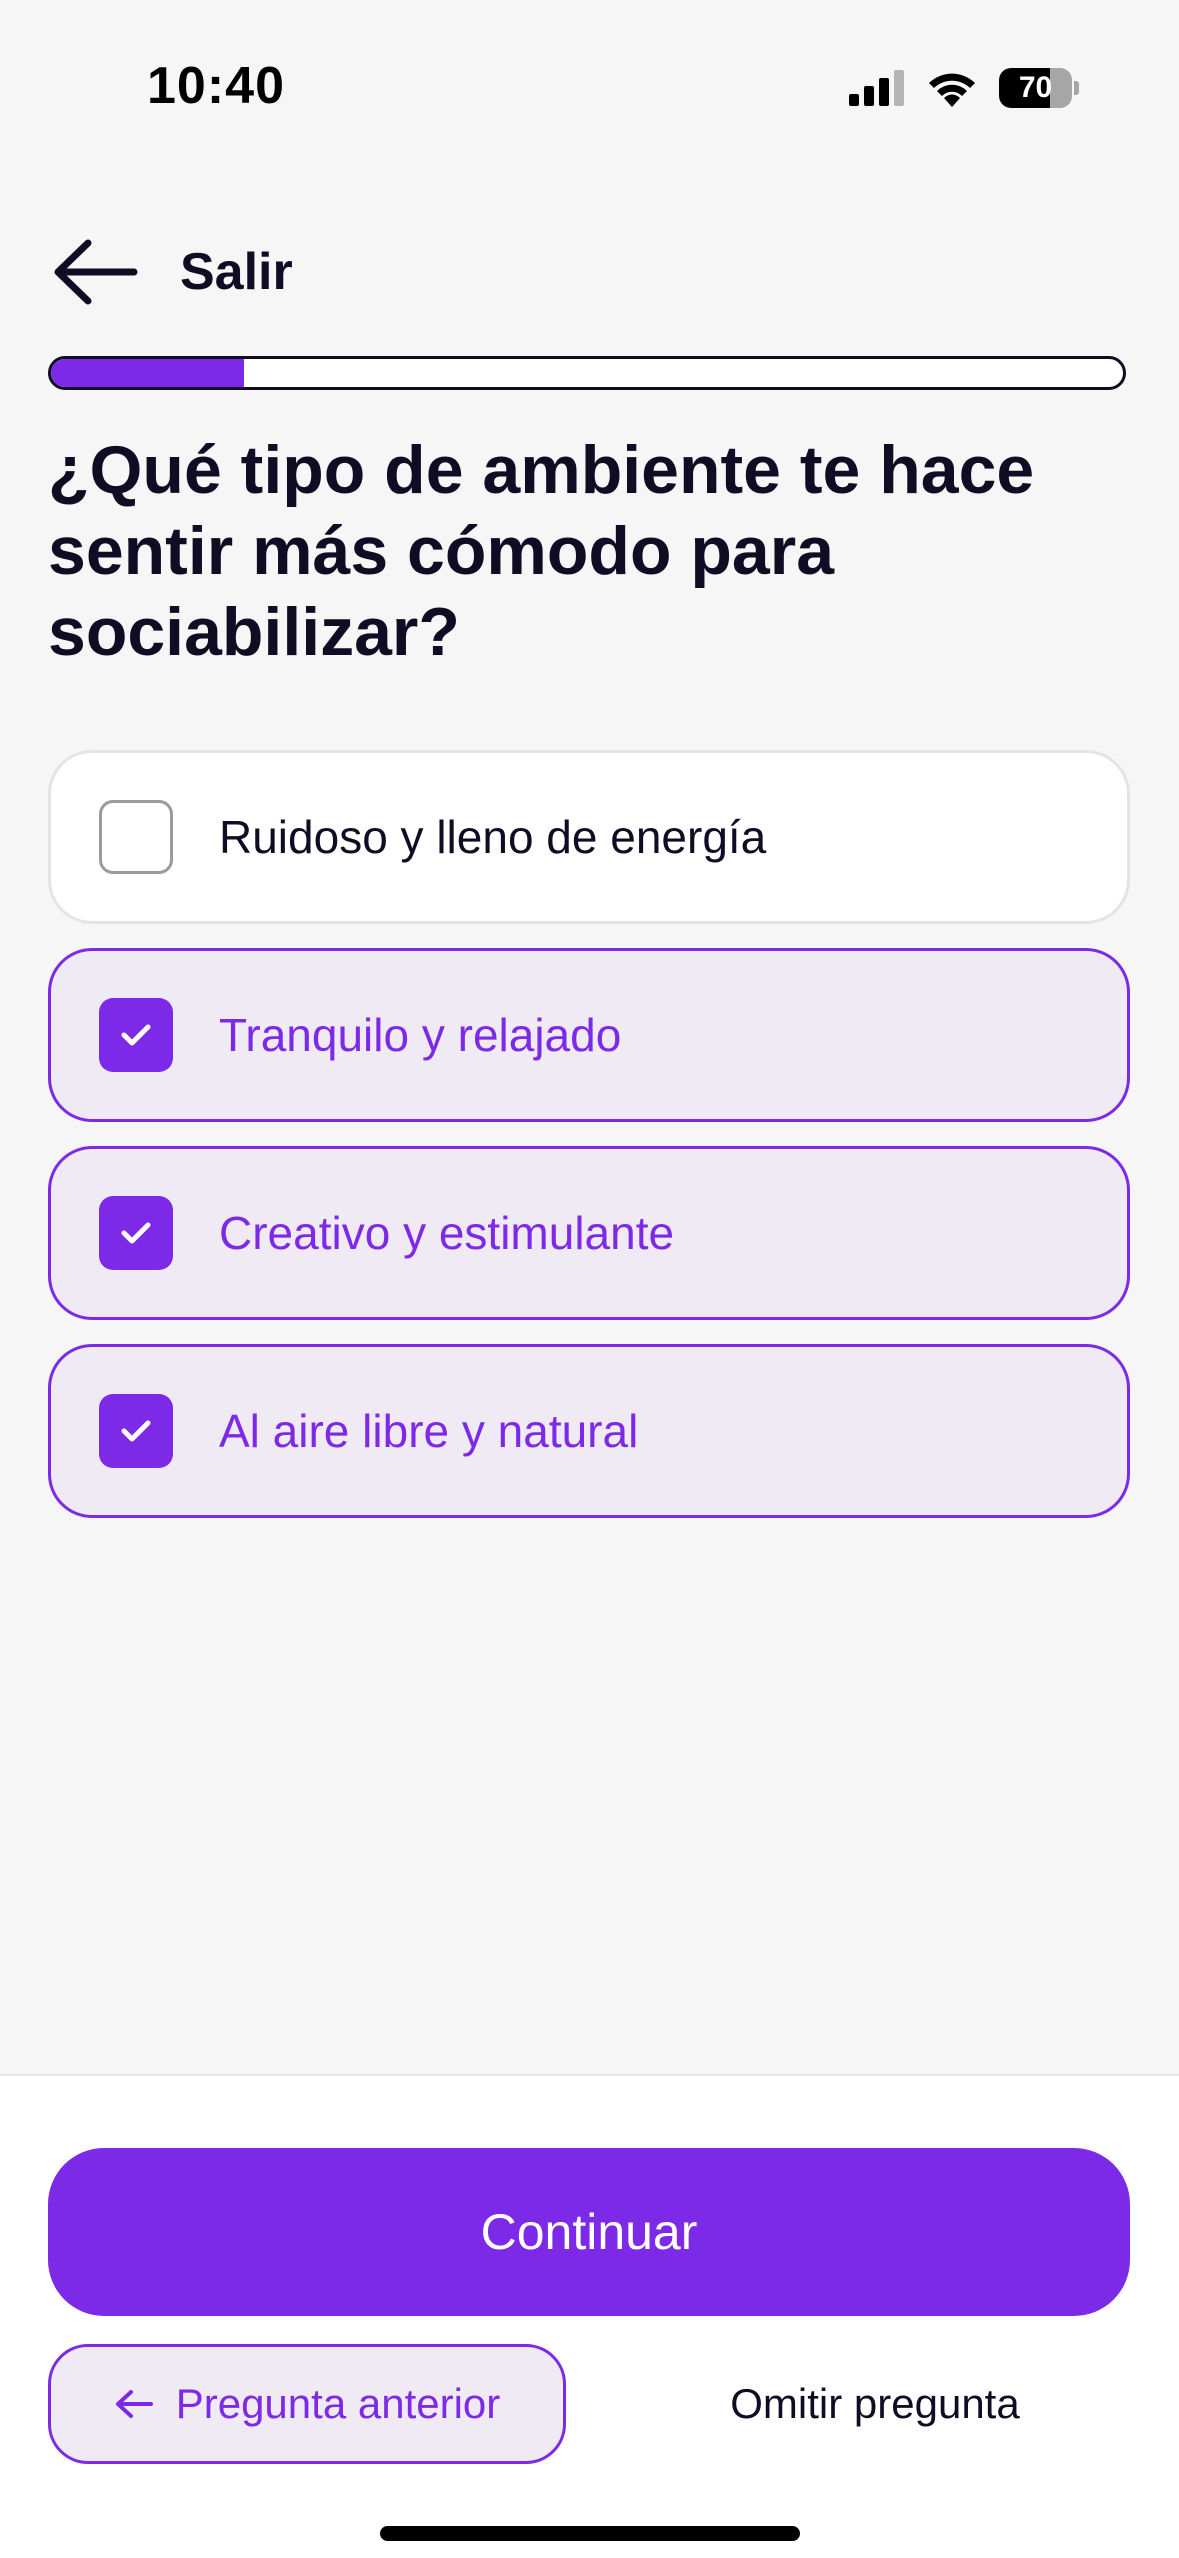 The height and width of the screenshot is (2558, 1179). Describe the element at coordinates (952, 90) in the screenshot. I see `wifi-icon` at that location.